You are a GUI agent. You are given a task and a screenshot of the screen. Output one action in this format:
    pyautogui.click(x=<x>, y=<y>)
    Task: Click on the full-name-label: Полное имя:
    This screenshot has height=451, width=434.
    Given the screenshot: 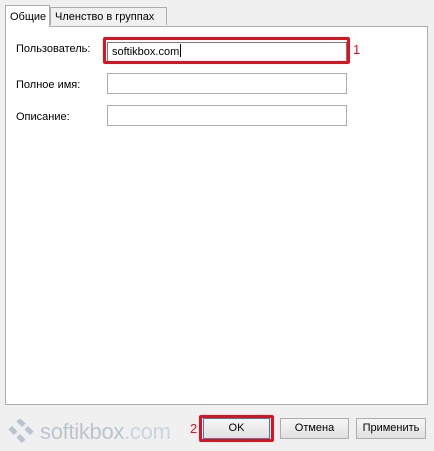 What is the action you would take?
    pyautogui.click(x=48, y=85)
    